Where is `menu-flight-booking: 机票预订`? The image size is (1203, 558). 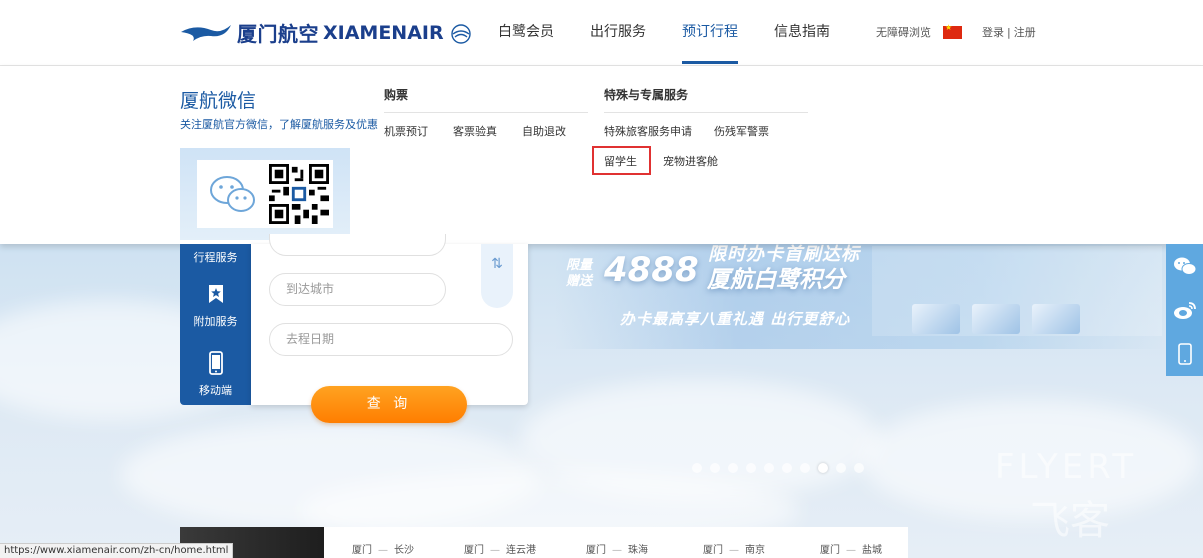
menu-flight-booking: 机票预订 is located at coordinates (406, 131).